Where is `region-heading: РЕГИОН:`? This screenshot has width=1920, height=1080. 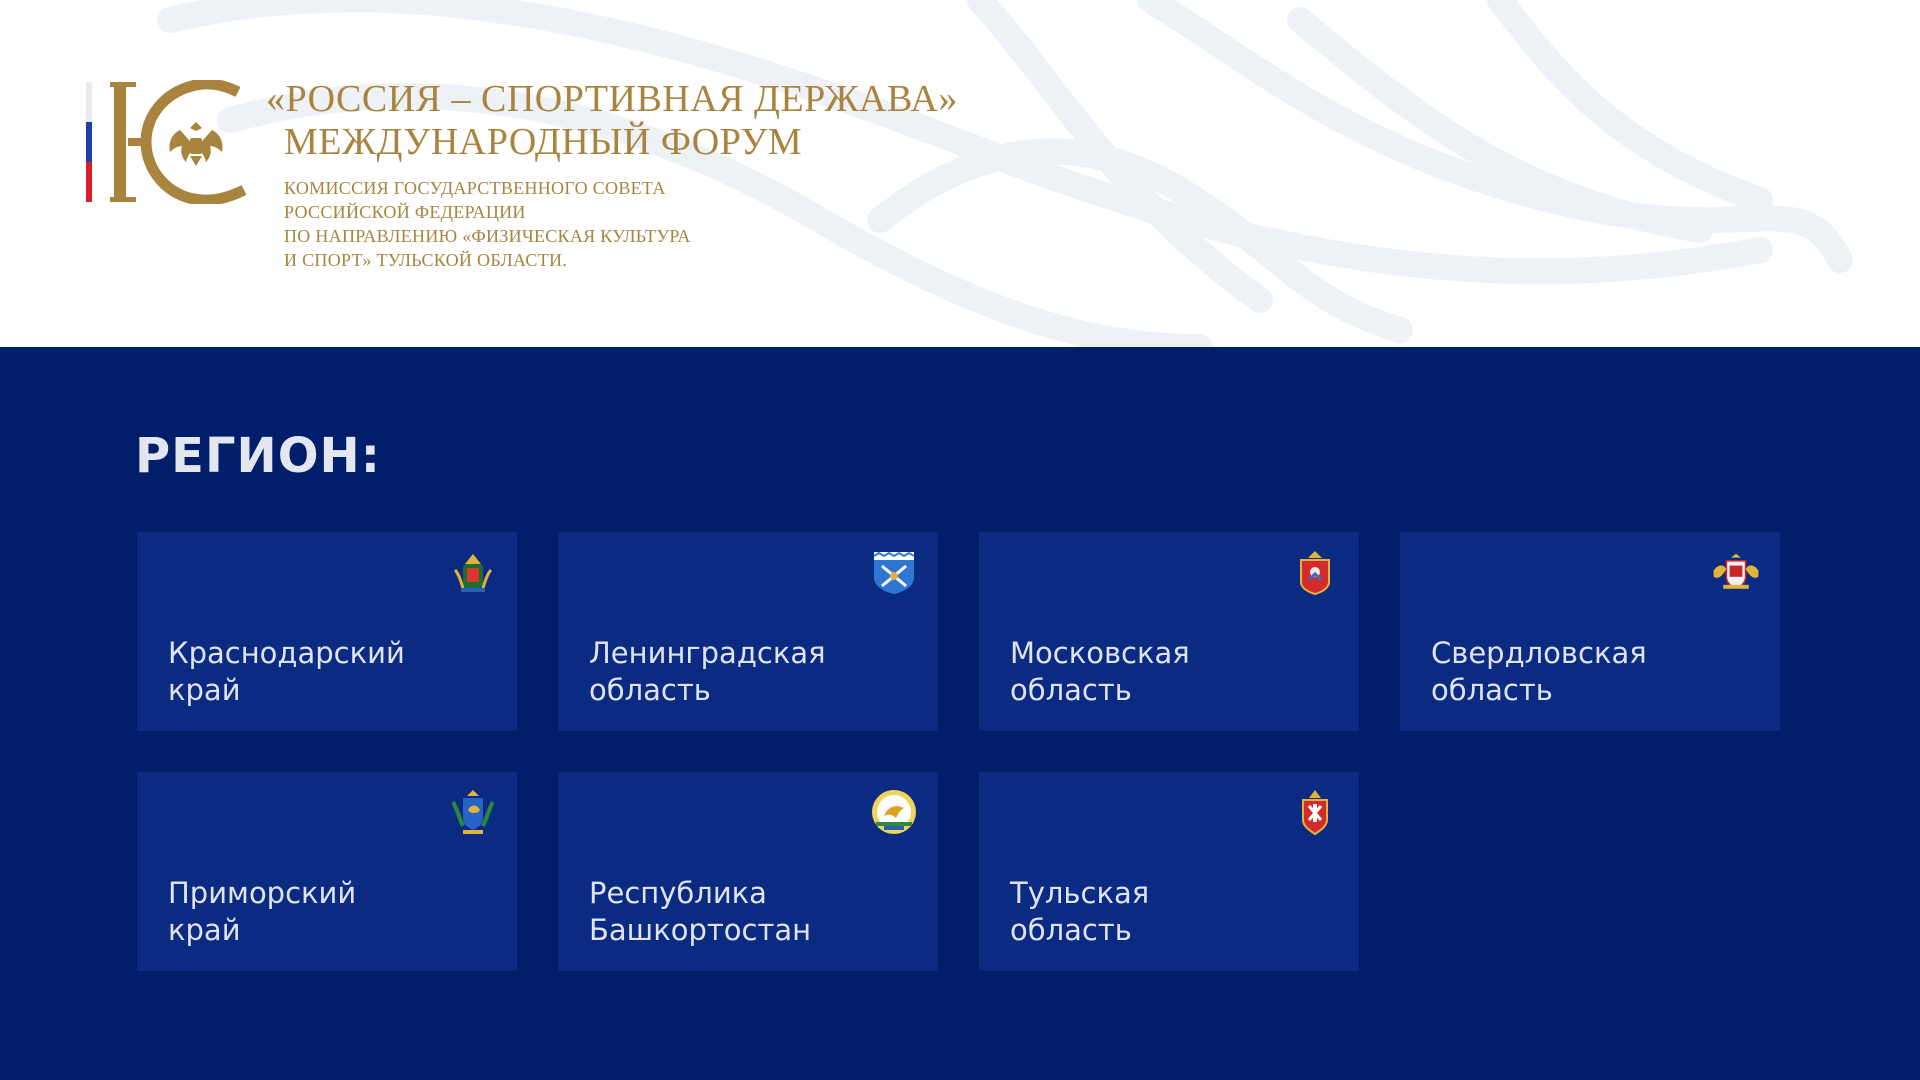
region-heading: РЕГИОН: is located at coordinates (258, 456).